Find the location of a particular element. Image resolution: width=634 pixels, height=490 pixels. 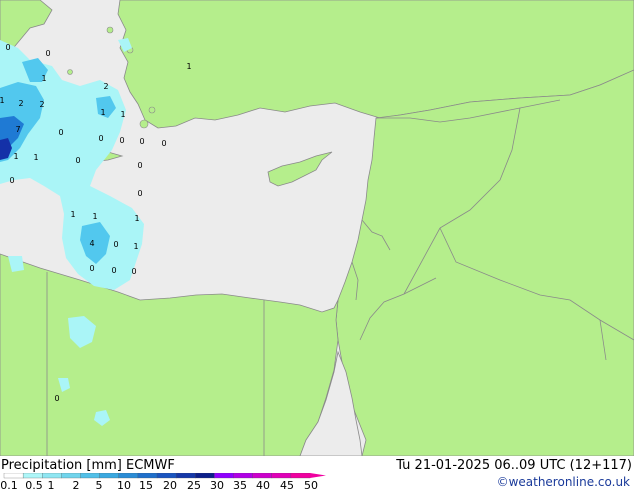

valid-time: Tu 21-01-2025 06..09 UTC (12+117) is located at coordinates (514, 465).